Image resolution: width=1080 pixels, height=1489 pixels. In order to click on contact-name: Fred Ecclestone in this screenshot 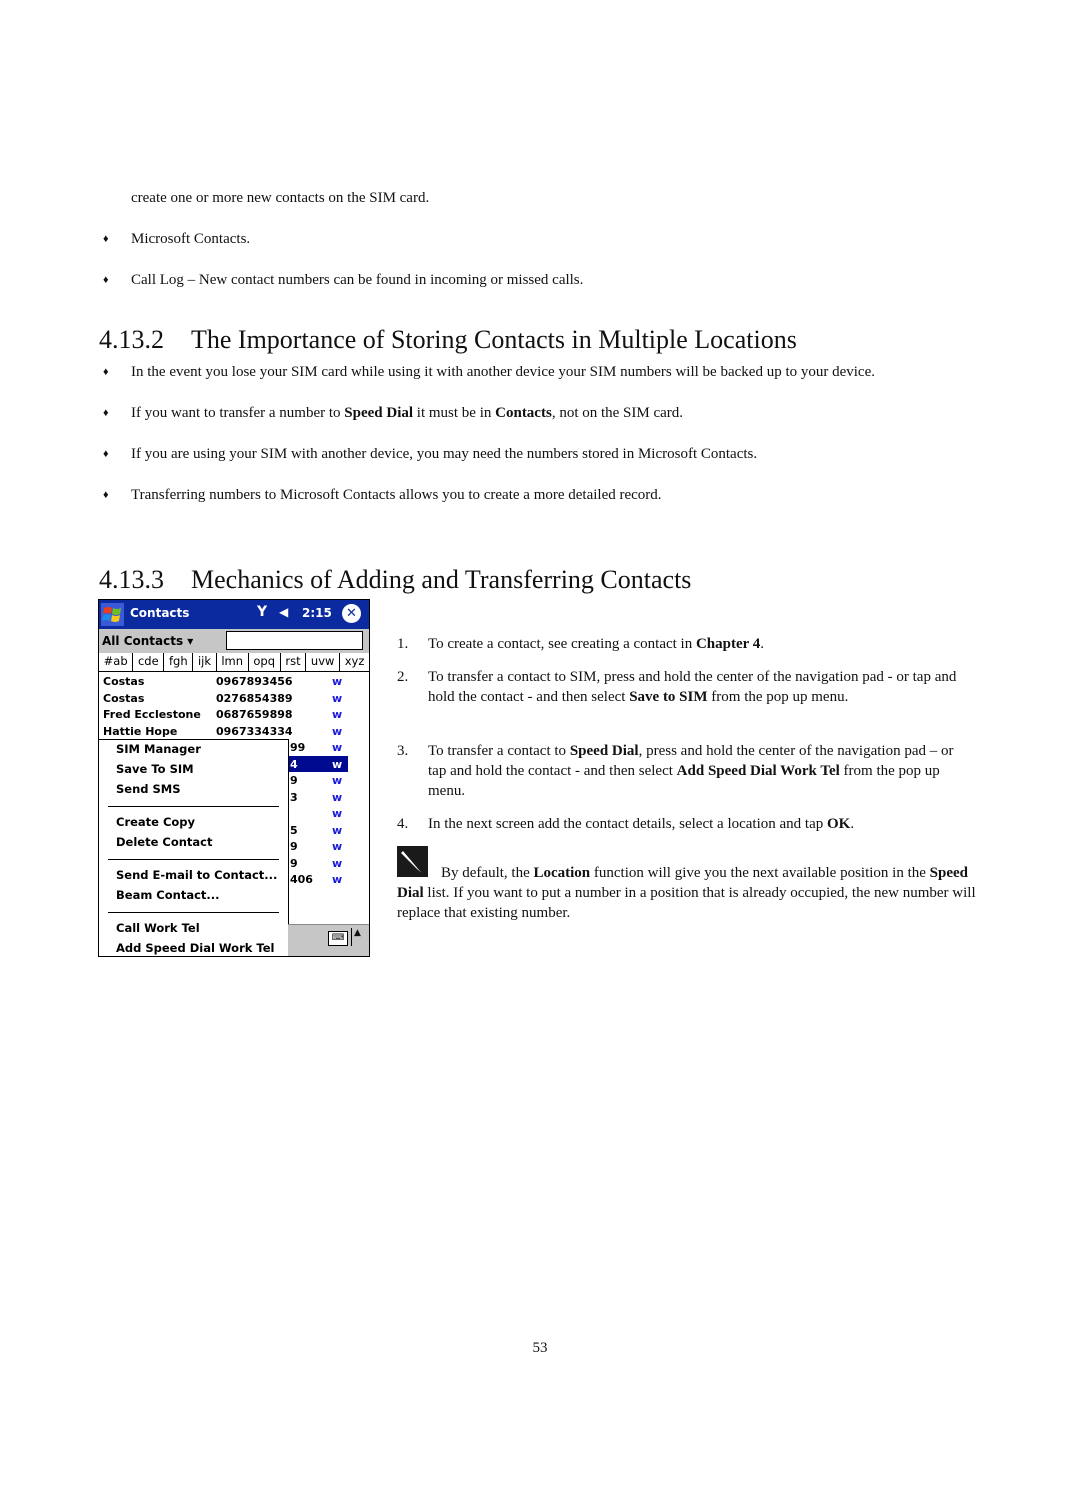, I will do `click(152, 714)`.